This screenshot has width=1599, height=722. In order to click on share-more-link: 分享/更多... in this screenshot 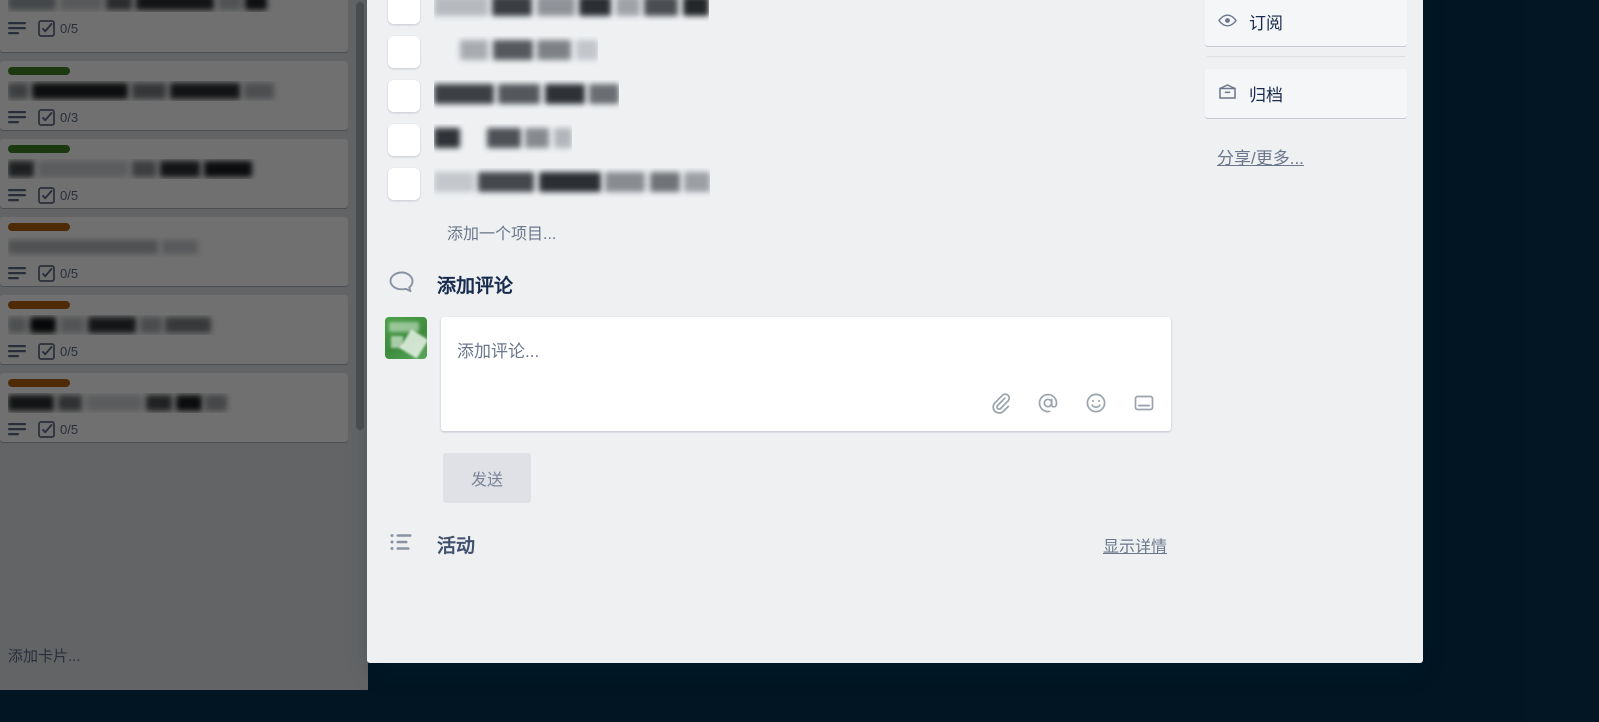, I will do `click(1306, 156)`.